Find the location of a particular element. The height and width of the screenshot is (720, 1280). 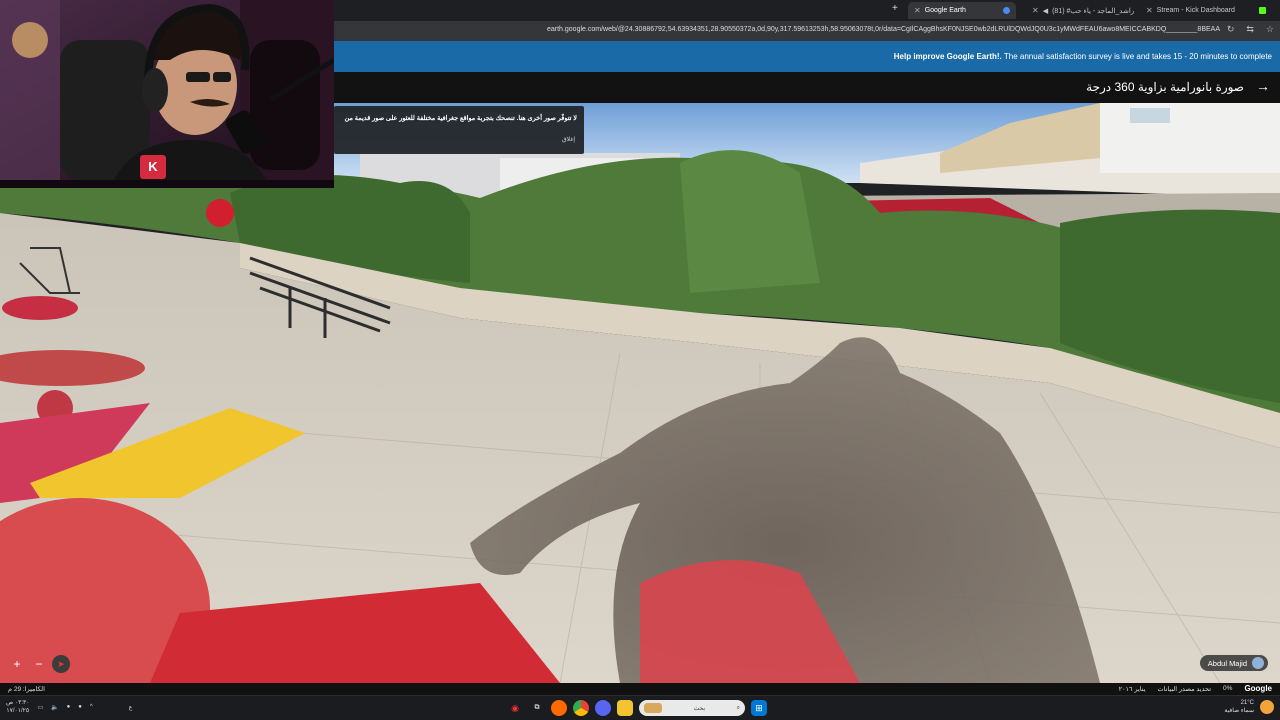

arrow-right-icon: → is located at coordinates (1263, 86).